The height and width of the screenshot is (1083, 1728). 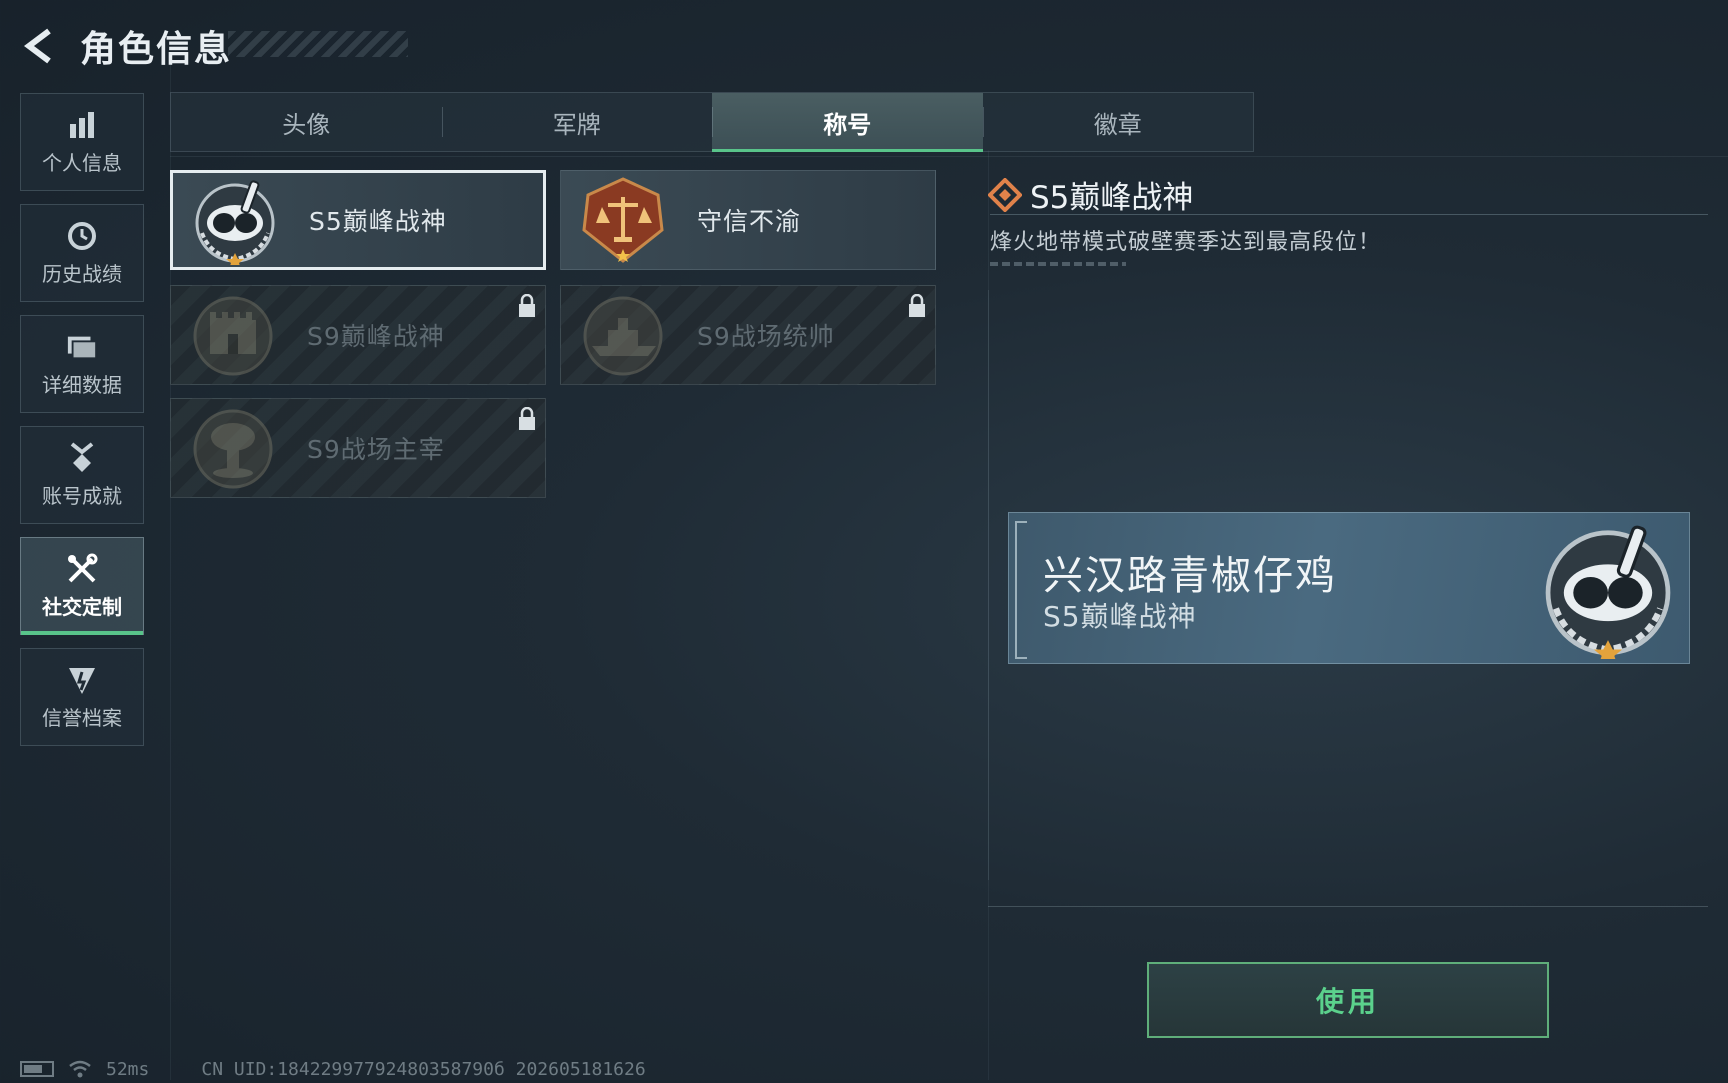 What do you see at coordinates (949, 156) in the screenshot?
I see `grid-line` at bounding box center [949, 156].